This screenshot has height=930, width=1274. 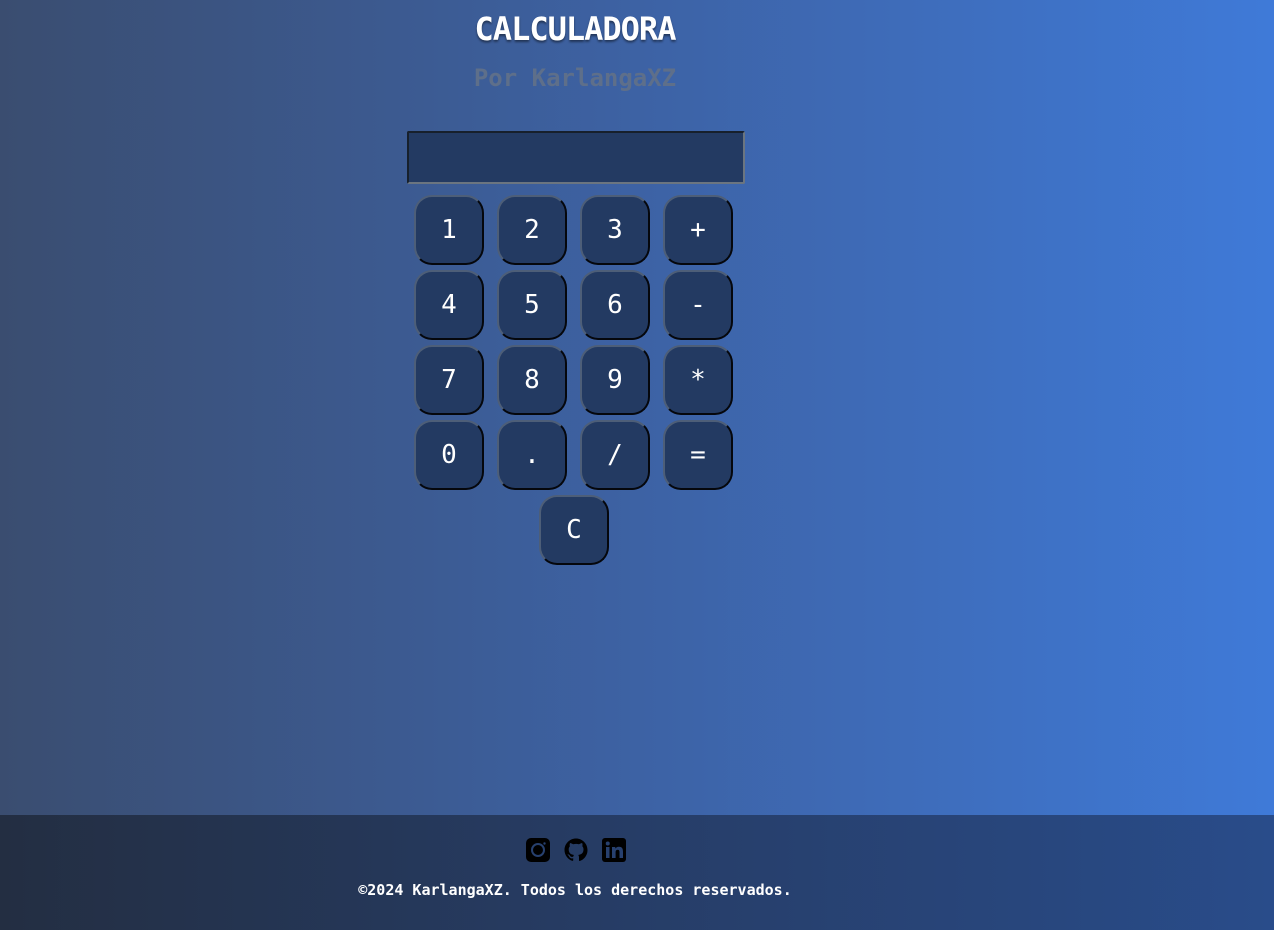 I want to click on instagram-icon, so click(x=538, y=850).